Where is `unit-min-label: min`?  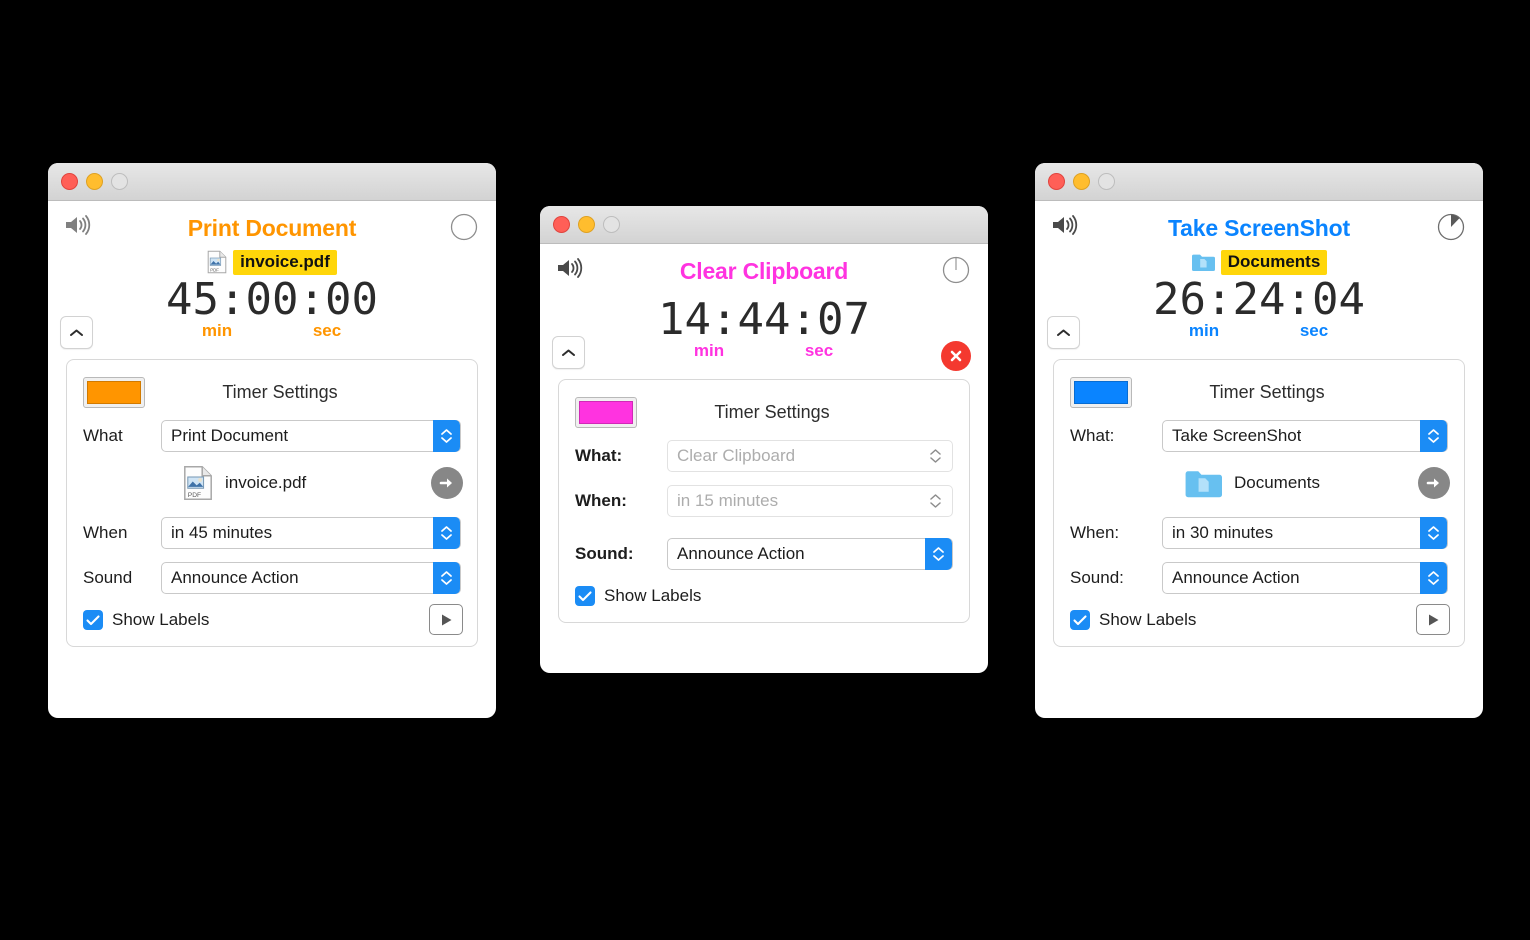 unit-min-label: min is located at coordinates (1204, 331).